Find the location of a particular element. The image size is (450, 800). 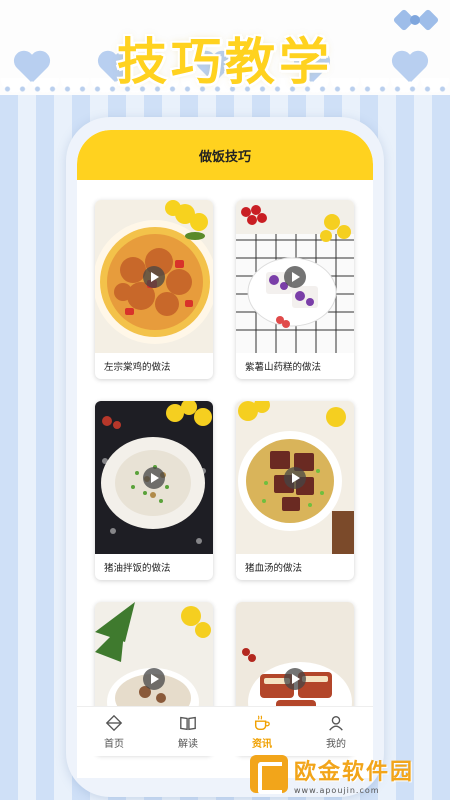

tab-label: 解读 is located at coordinates (188, 744).